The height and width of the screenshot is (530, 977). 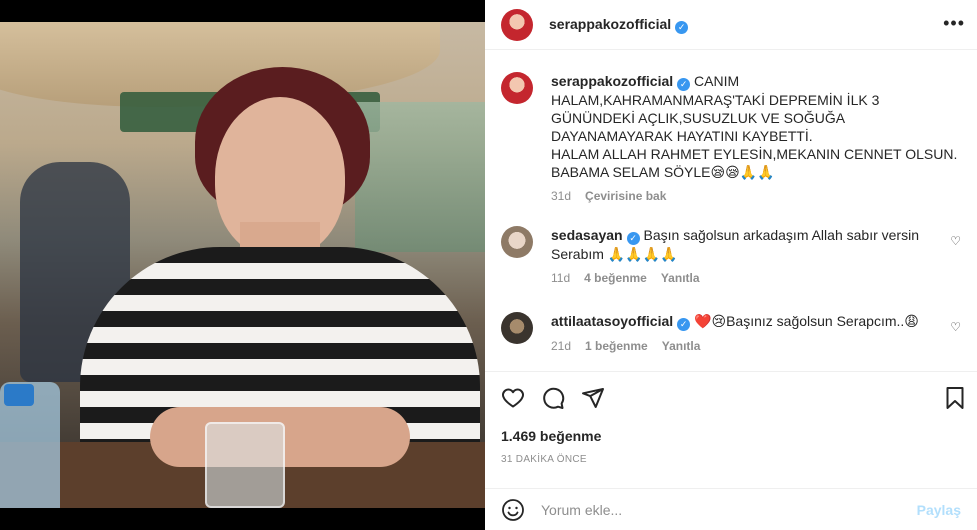 What do you see at coordinates (544, 459) in the screenshot?
I see `post-timestamp: 31 DAKİKA ÖNCE` at bounding box center [544, 459].